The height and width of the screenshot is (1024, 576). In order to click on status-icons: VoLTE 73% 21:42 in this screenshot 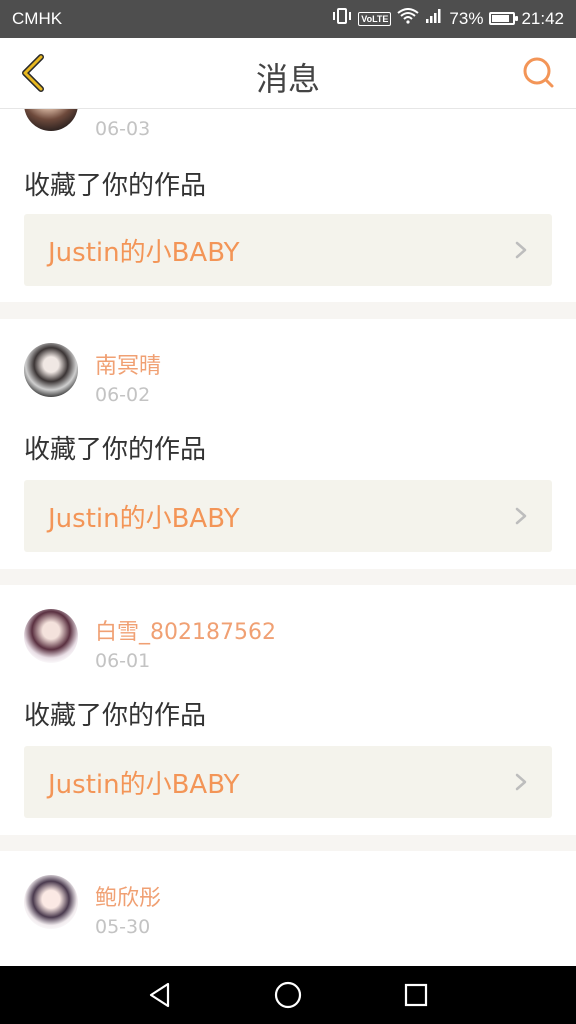, I will do `click(448, 18)`.